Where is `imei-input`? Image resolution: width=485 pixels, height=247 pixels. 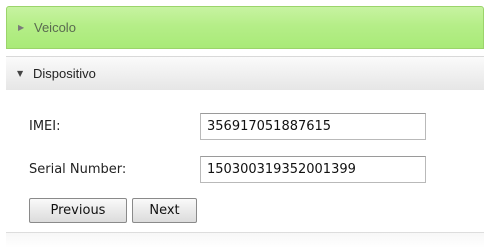
imei-input is located at coordinates (313, 126).